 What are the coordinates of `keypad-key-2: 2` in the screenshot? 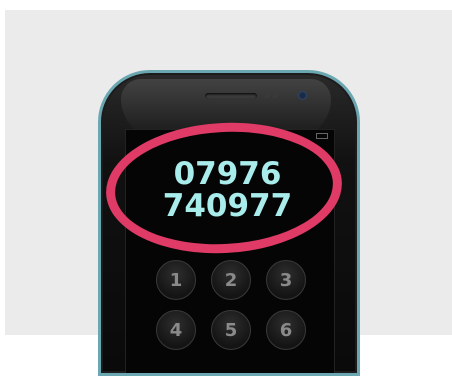 It's located at (231, 280).